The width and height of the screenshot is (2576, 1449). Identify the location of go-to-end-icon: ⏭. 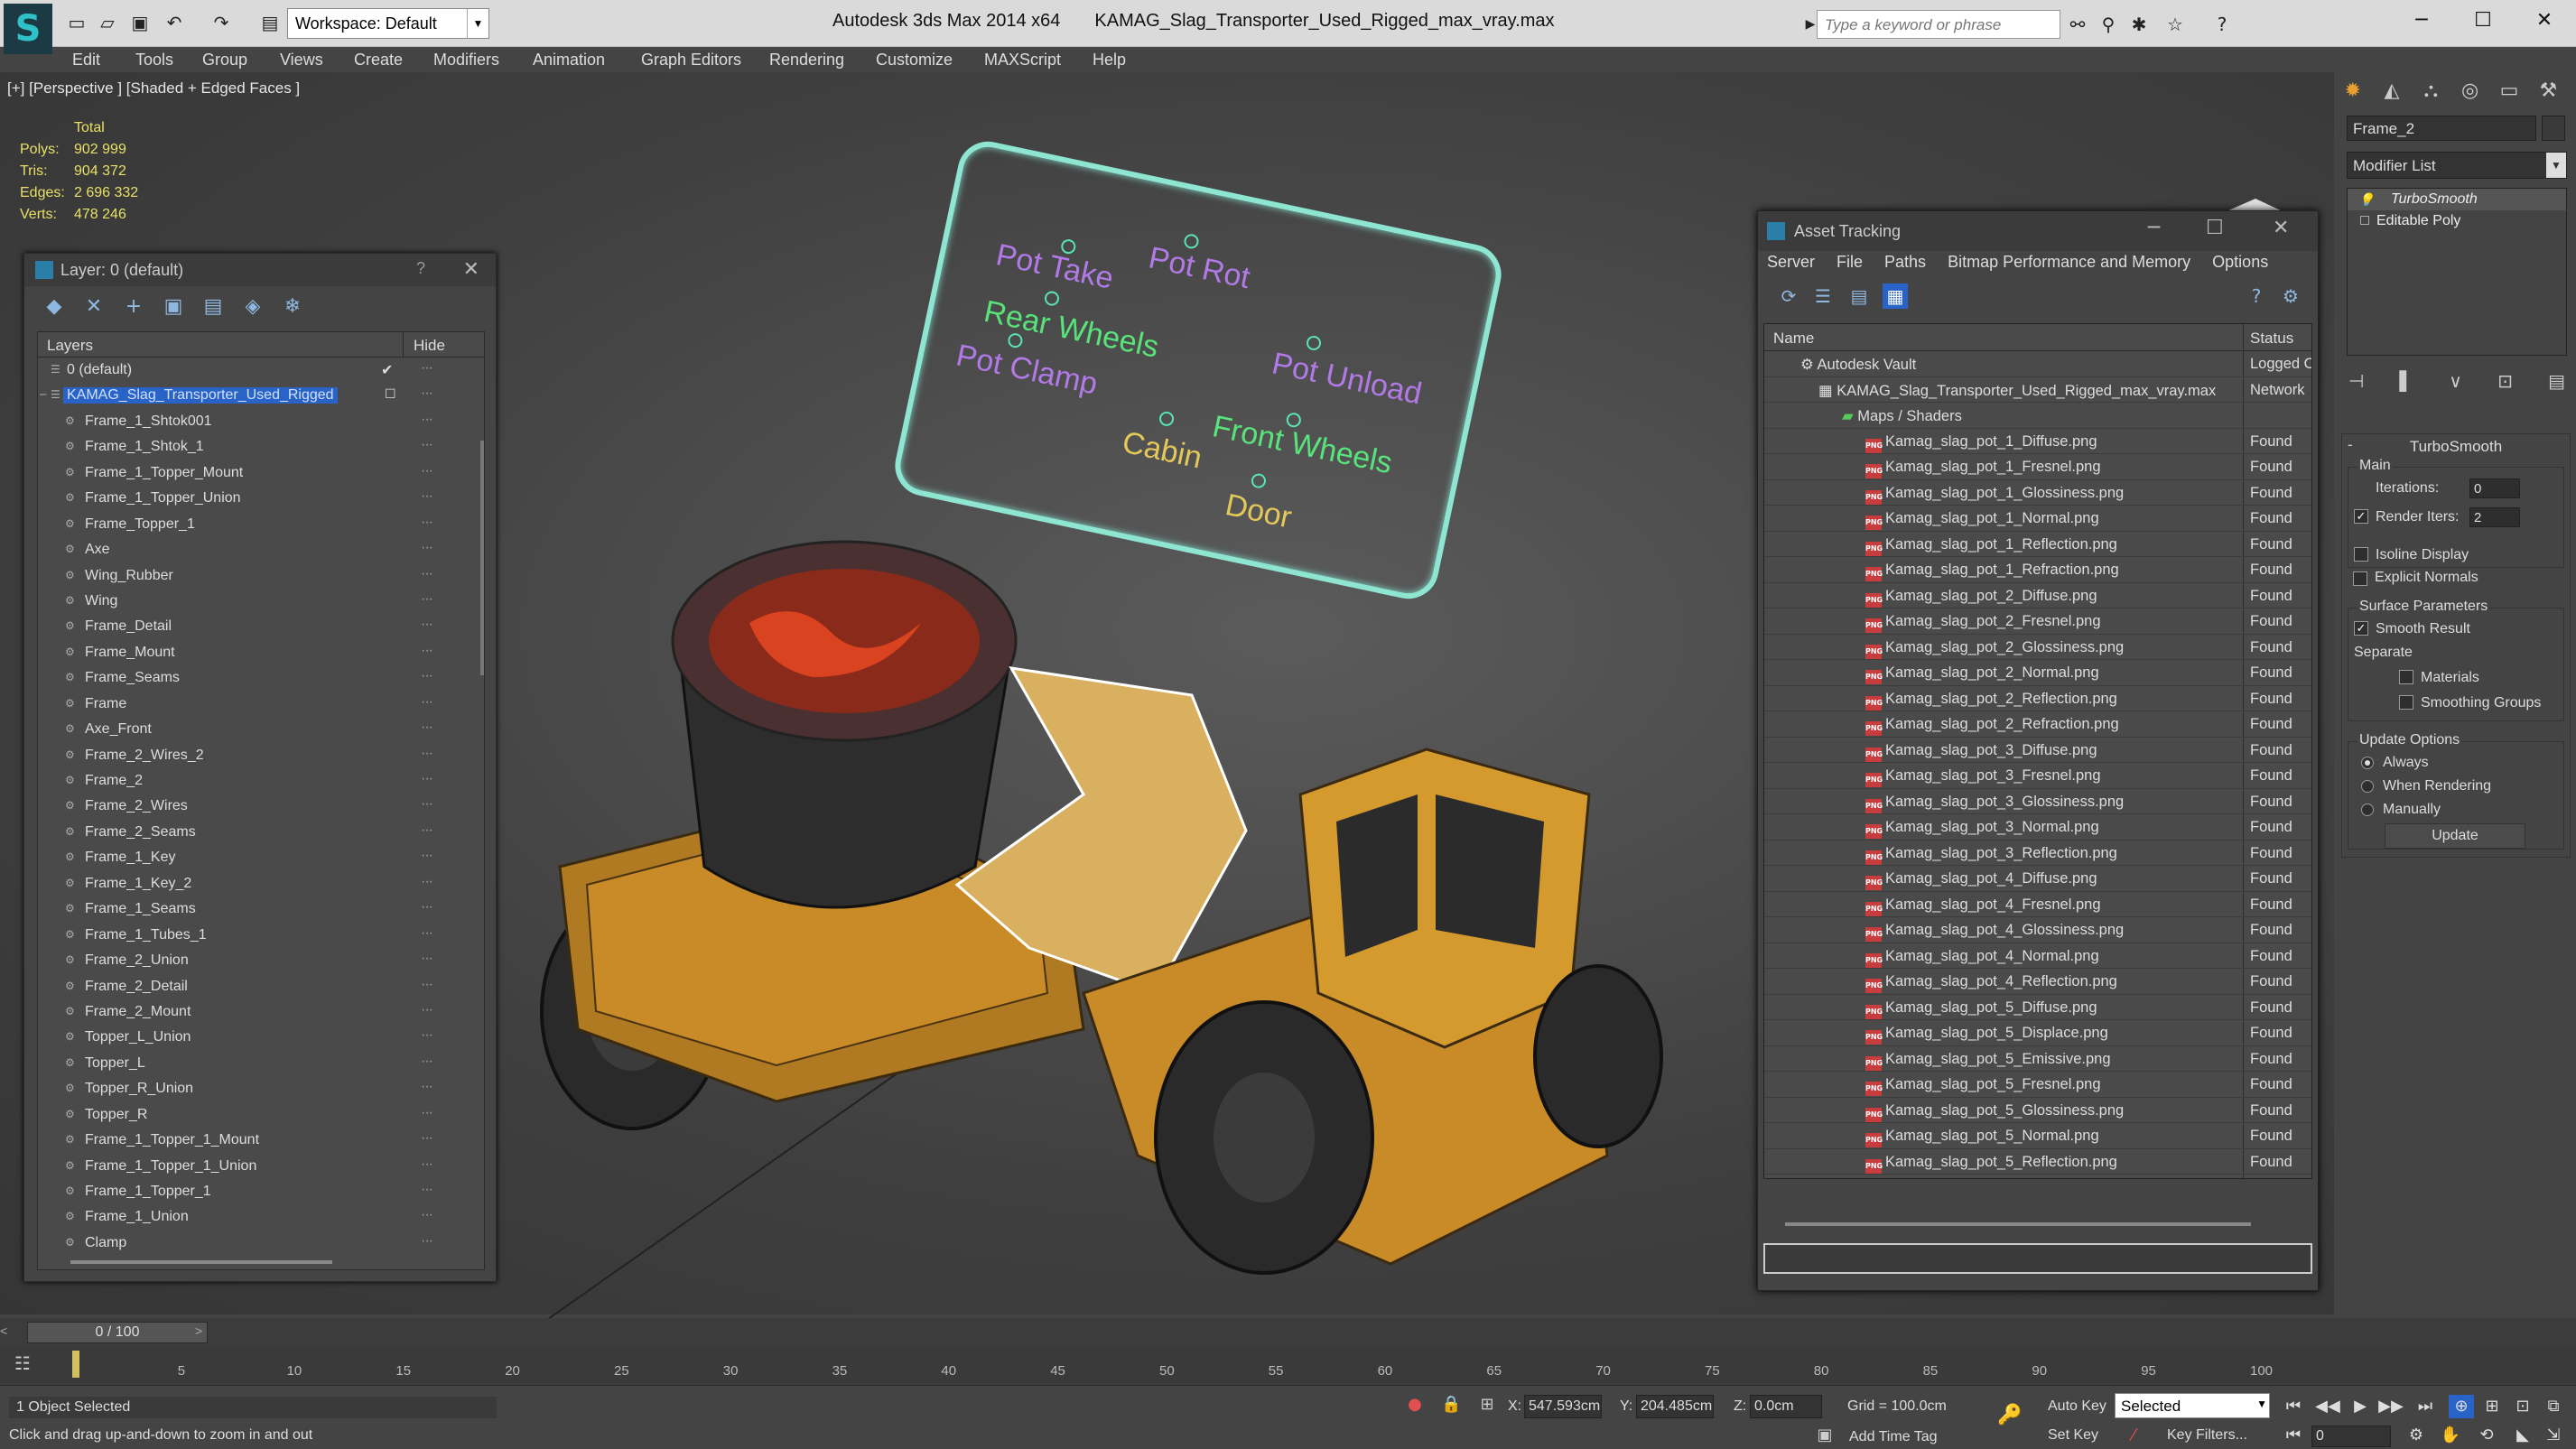
(2425, 1406).